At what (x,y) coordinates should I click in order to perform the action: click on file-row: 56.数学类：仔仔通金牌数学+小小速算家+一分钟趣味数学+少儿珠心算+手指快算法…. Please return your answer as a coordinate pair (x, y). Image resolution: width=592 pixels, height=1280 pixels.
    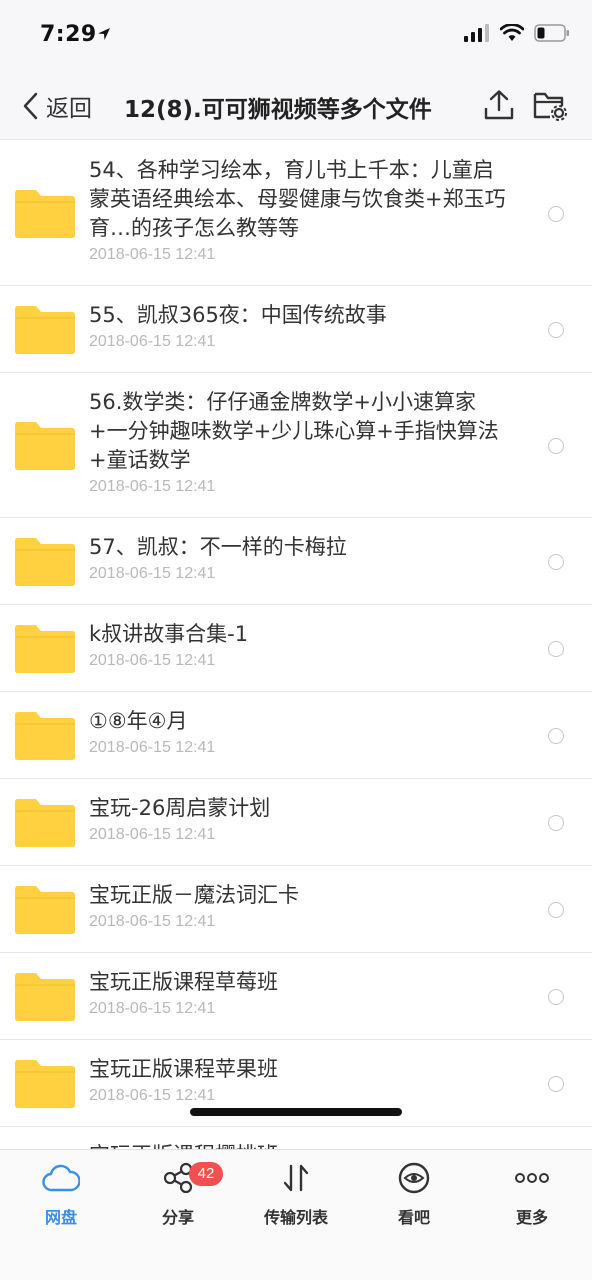
    Looking at the image, I should click on (296, 445).